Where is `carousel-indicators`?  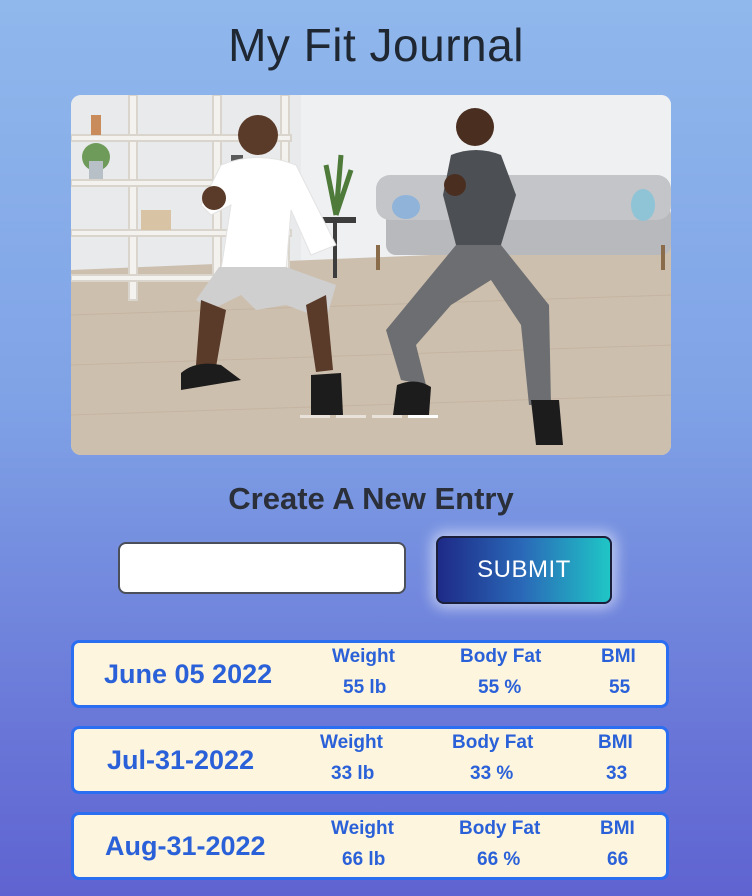
carousel-indicators is located at coordinates (369, 416).